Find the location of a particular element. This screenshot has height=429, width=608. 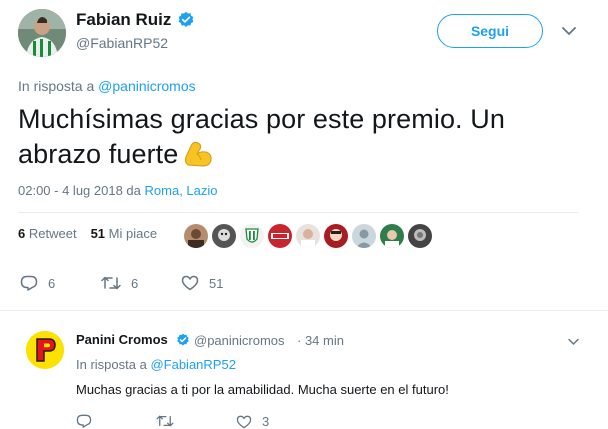

like-action: 51 is located at coordinates (202, 283).